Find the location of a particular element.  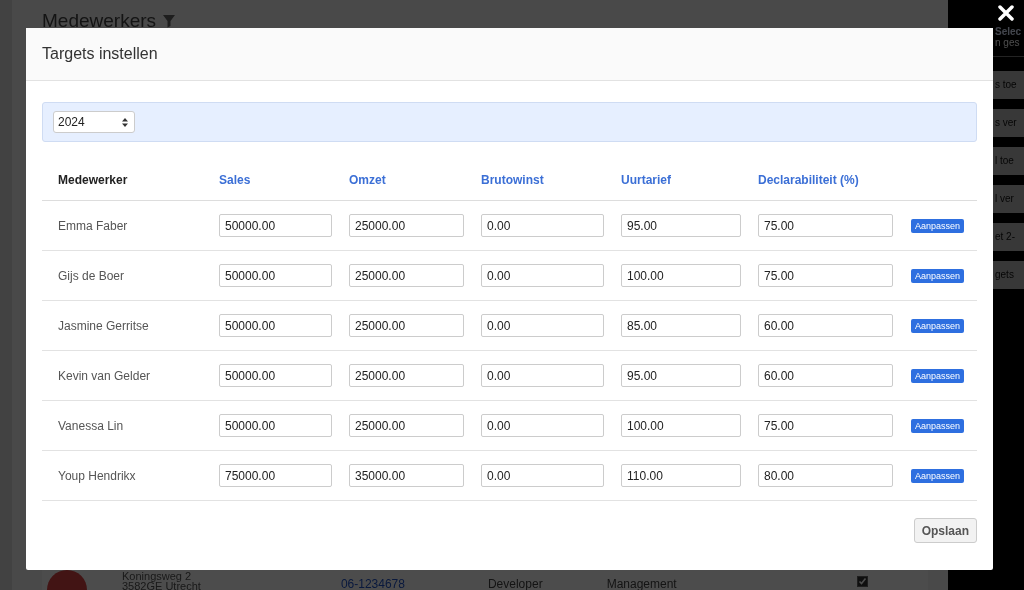

employee-name: Gijs de Boer is located at coordinates (91, 275).